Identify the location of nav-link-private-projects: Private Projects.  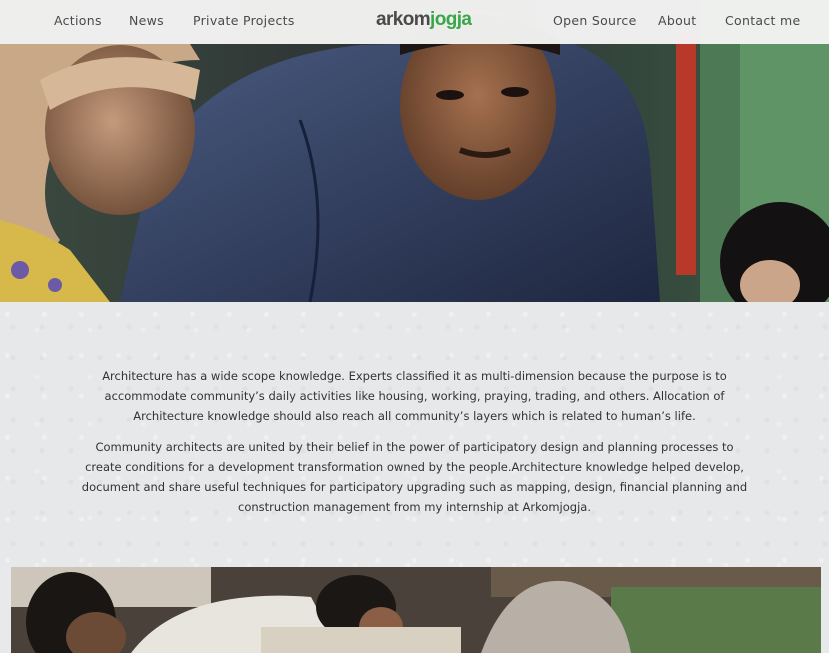
(244, 20).